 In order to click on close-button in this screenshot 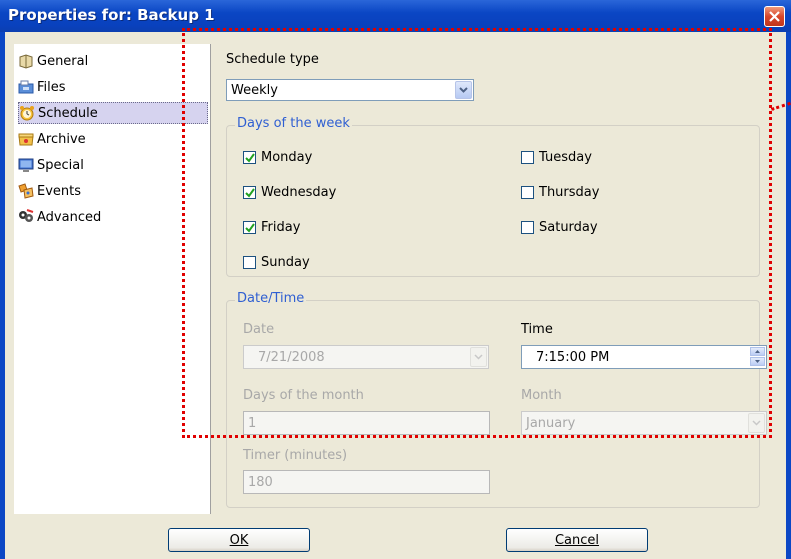, I will do `click(774, 16)`.